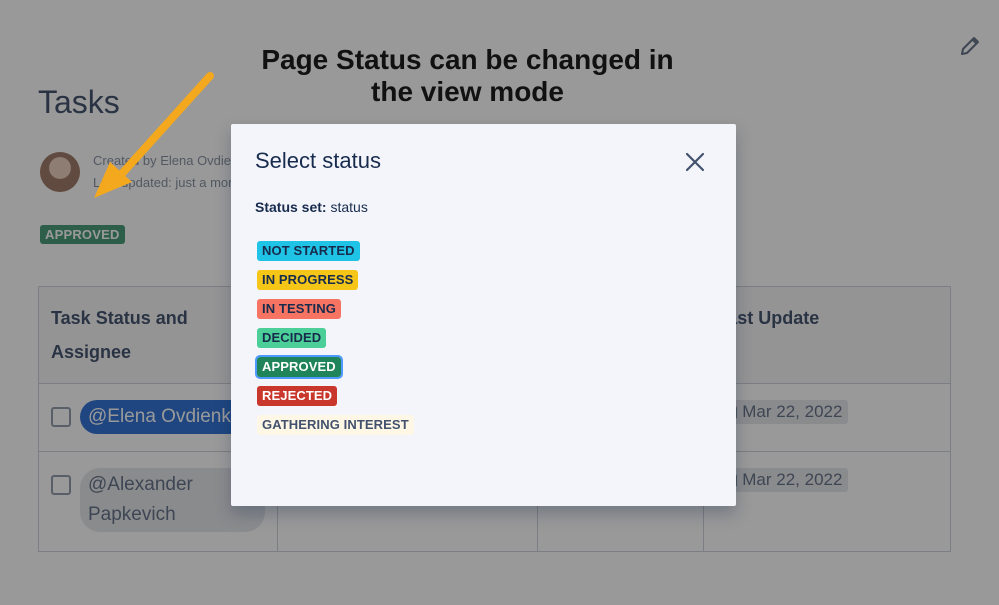 This screenshot has height=605, width=999. Describe the element at coordinates (308, 250) in the screenshot. I see `status-lozenge-not-started: NOT STARTED` at that location.